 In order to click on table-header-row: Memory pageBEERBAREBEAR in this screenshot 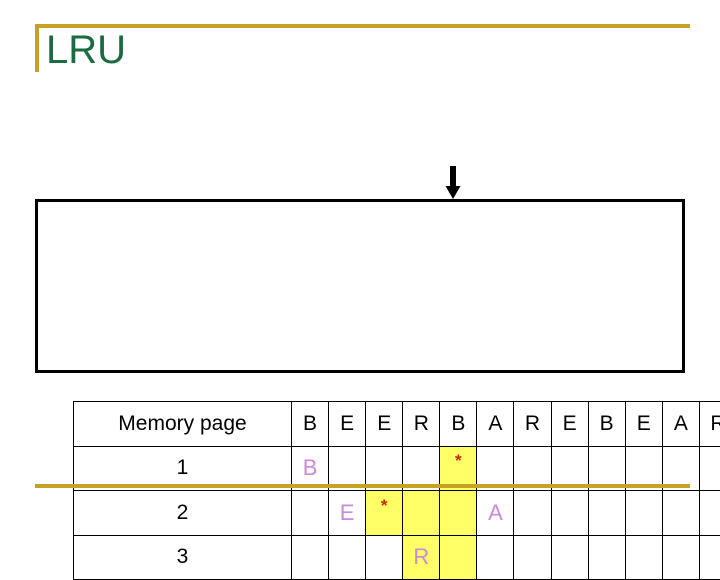, I will do `click(397, 424)`.